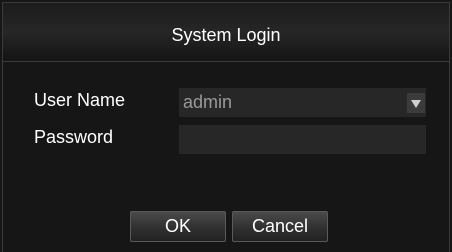 Image resolution: width=452 pixels, height=252 pixels. I want to click on password-field, so click(302, 139).